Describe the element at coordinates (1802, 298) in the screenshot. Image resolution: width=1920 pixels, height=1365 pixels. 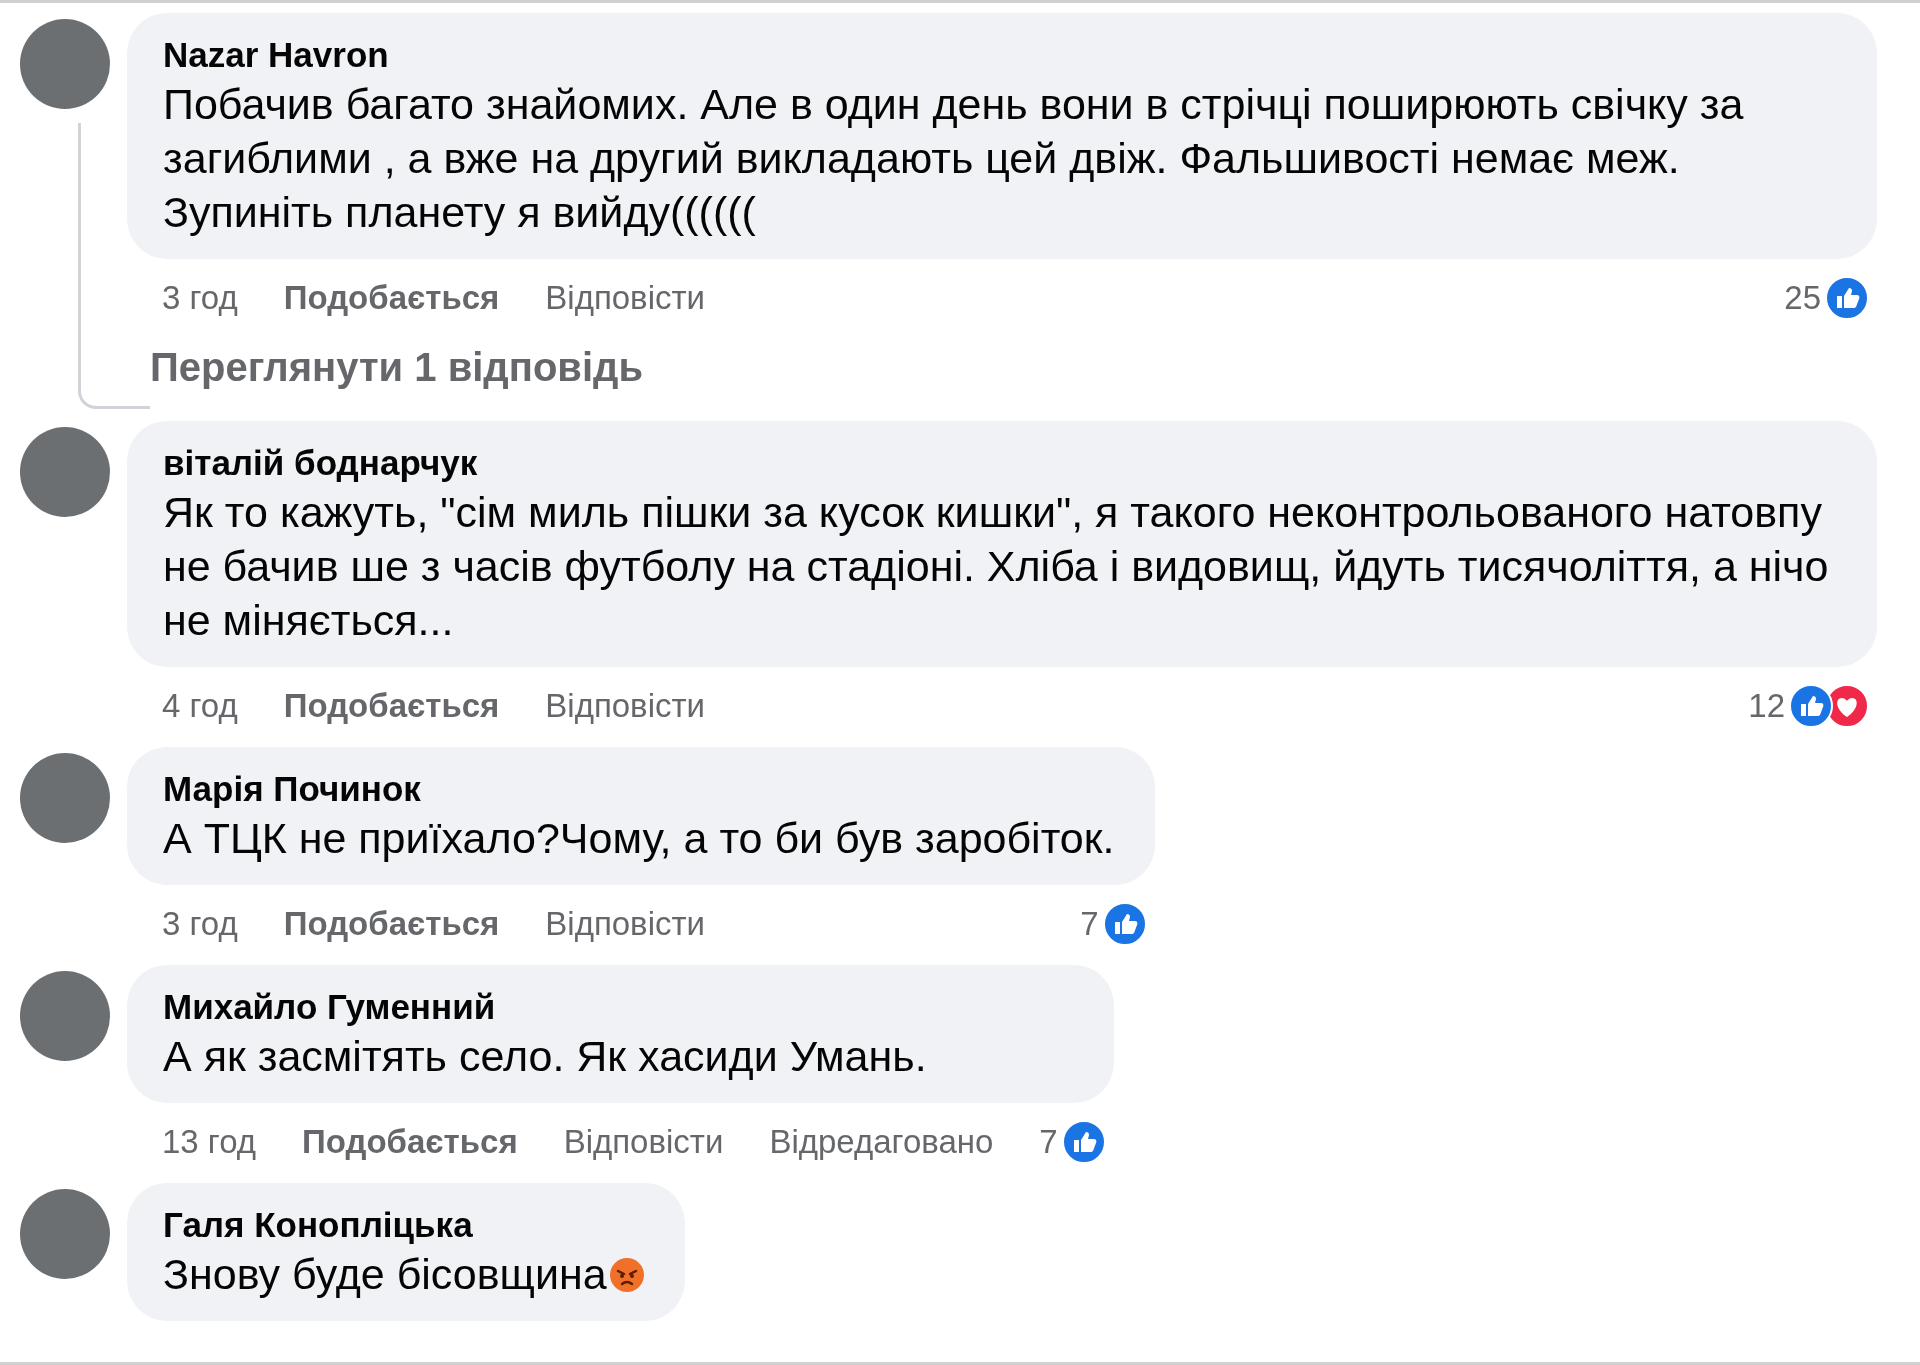
I see `reaction-count: 25` at that location.